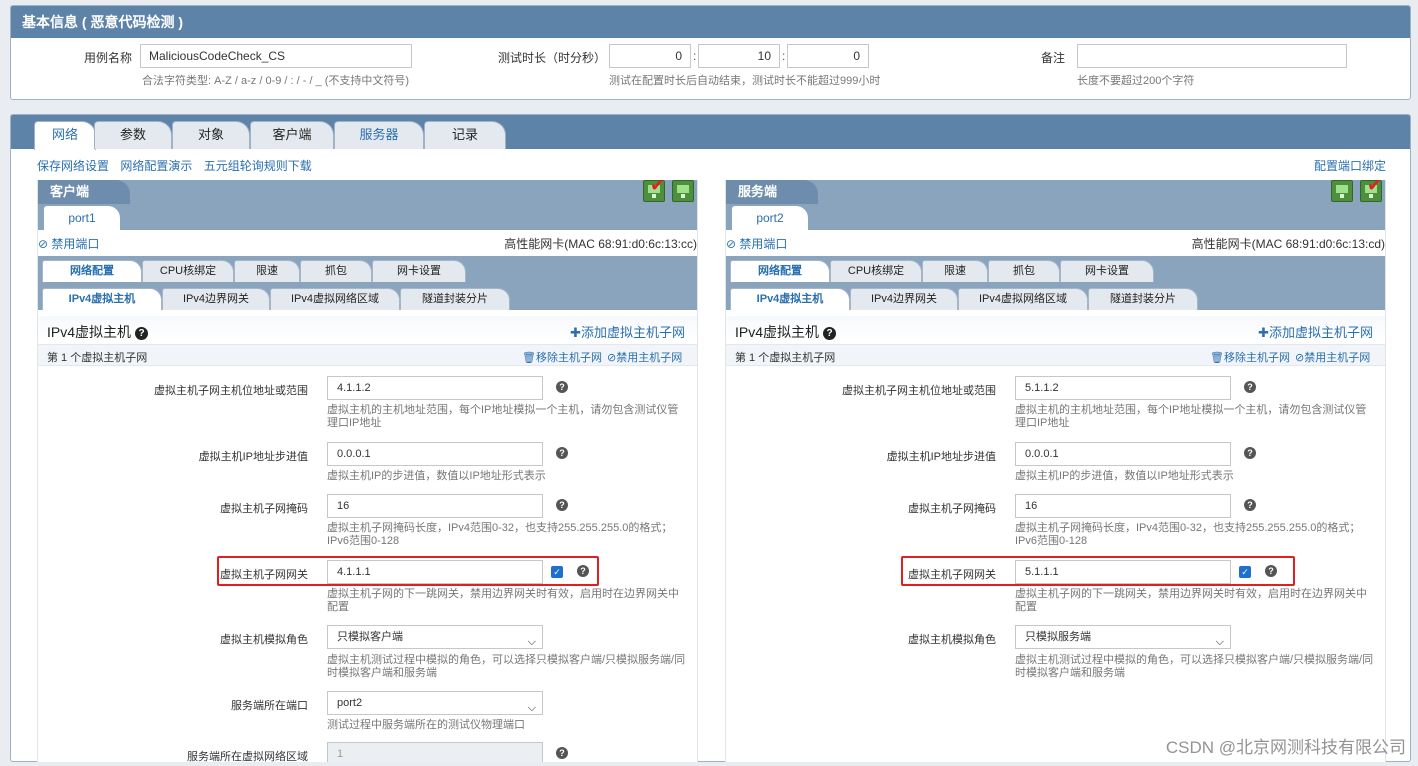 This screenshot has height=766, width=1418. What do you see at coordinates (258, 166) in the screenshot?
I see `tuple-rule-download-link: 五元组轮询规则下载` at bounding box center [258, 166].